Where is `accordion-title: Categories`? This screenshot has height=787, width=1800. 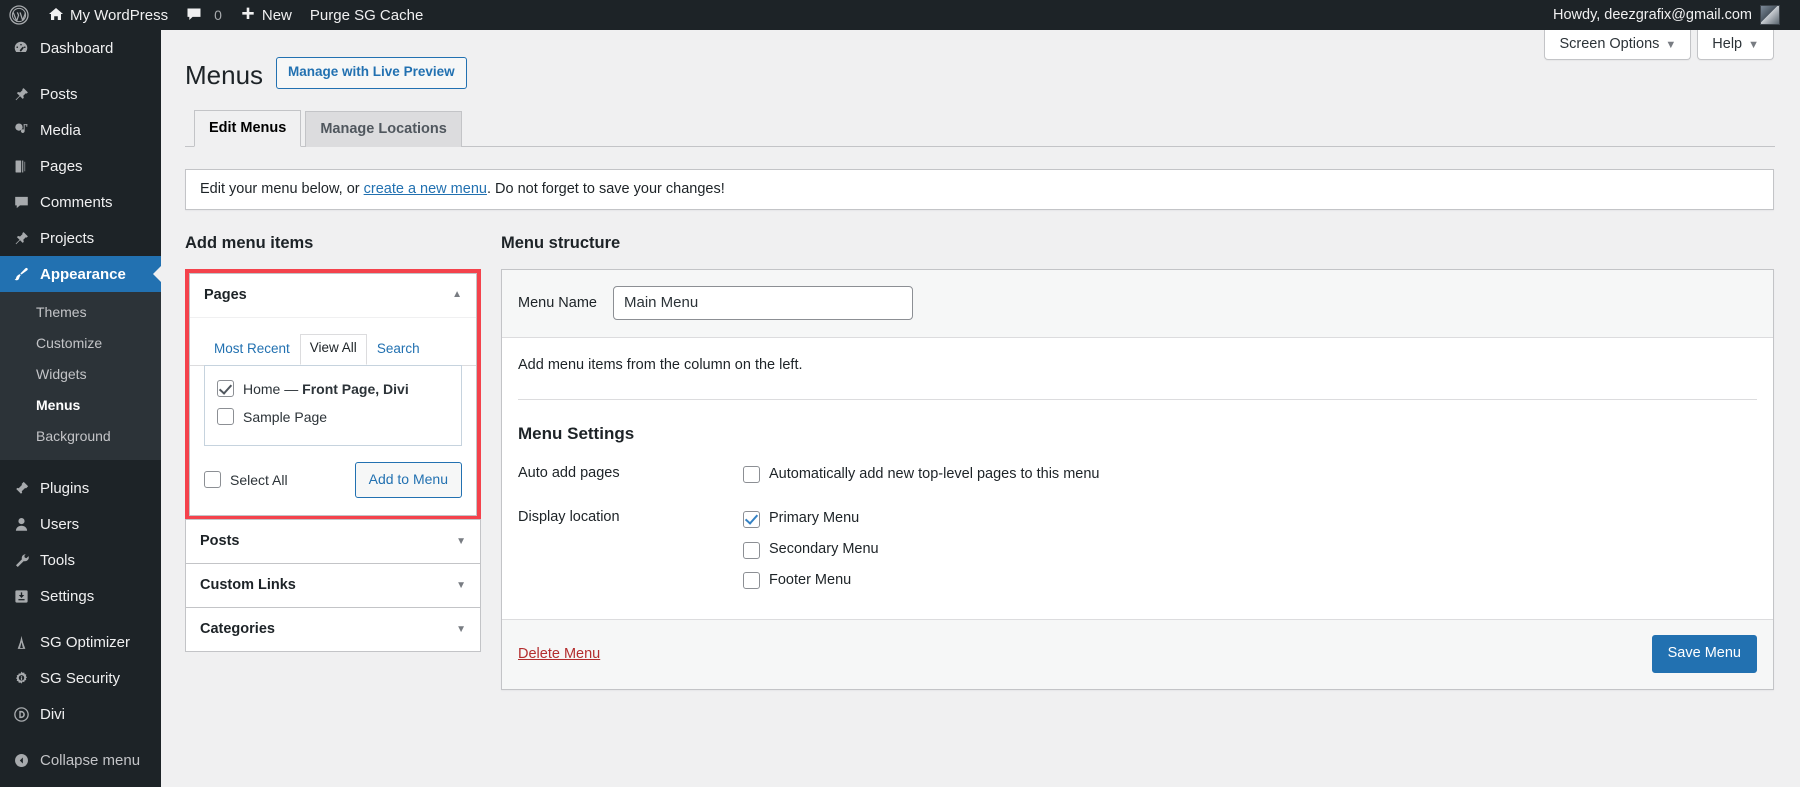 accordion-title: Categories is located at coordinates (237, 629).